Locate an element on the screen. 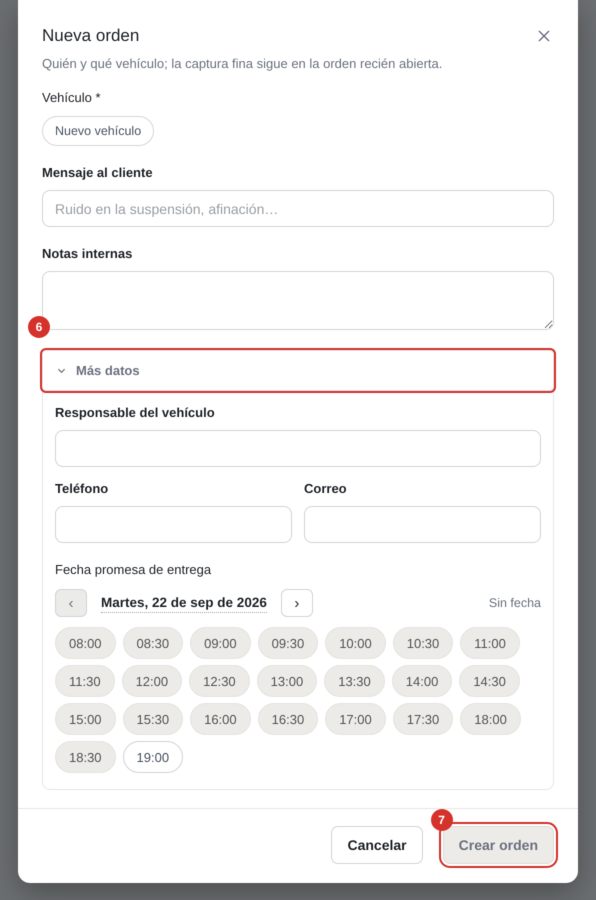 The height and width of the screenshot is (900, 596). new-vehicle-button: Nuevo vehículo is located at coordinates (98, 131).